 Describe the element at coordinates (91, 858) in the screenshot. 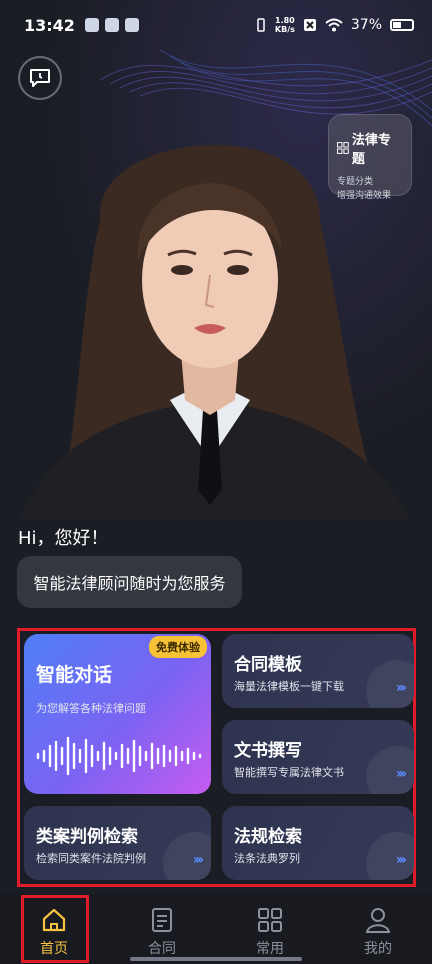

I see `case-search-subtitle: 检索同类案件法院判例` at that location.